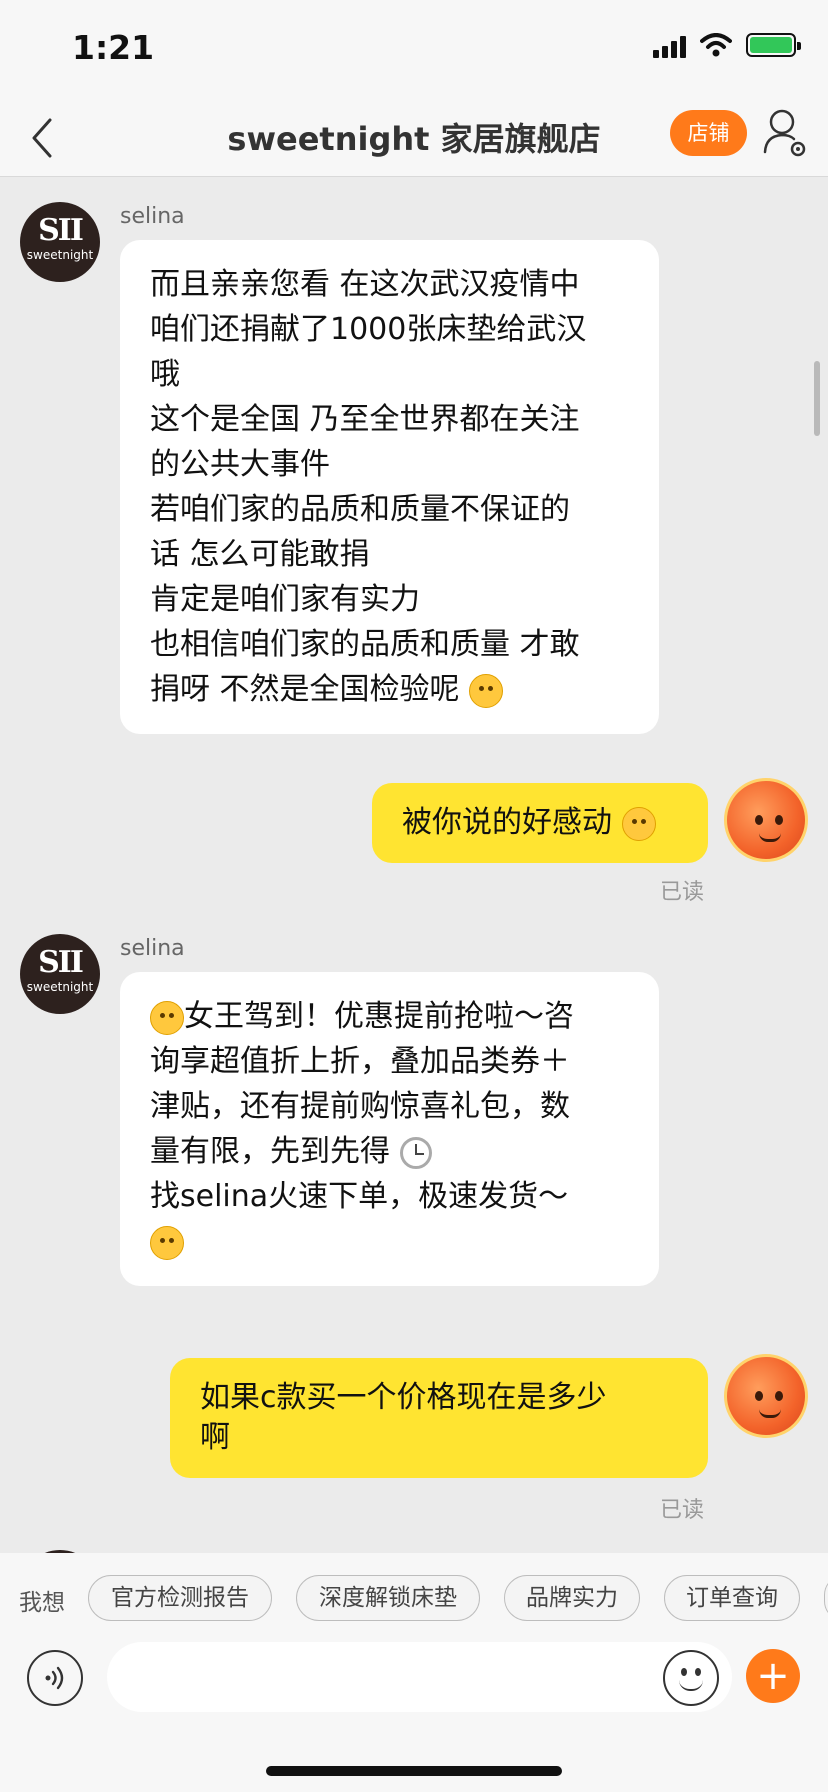 Image resolution: width=828 pixels, height=1792 pixels. I want to click on tears-of-joy-emoji-icon, so click(638, 823).